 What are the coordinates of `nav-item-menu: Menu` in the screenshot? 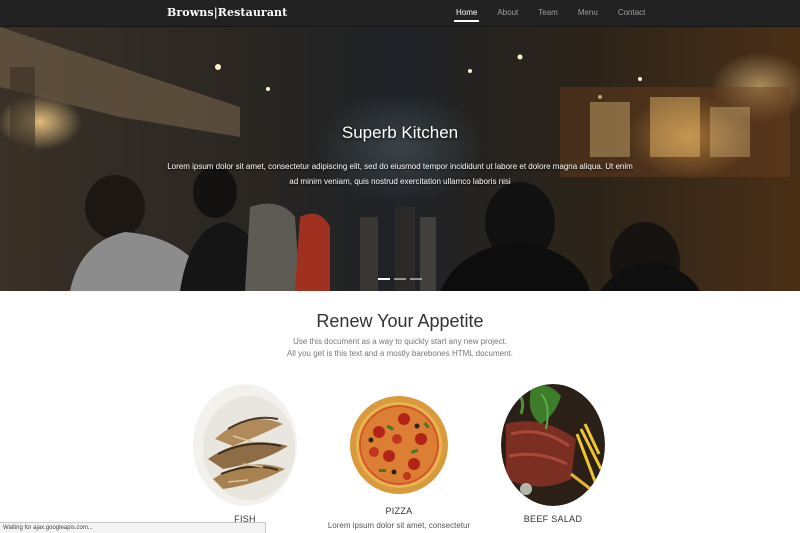 It's located at (588, 13).